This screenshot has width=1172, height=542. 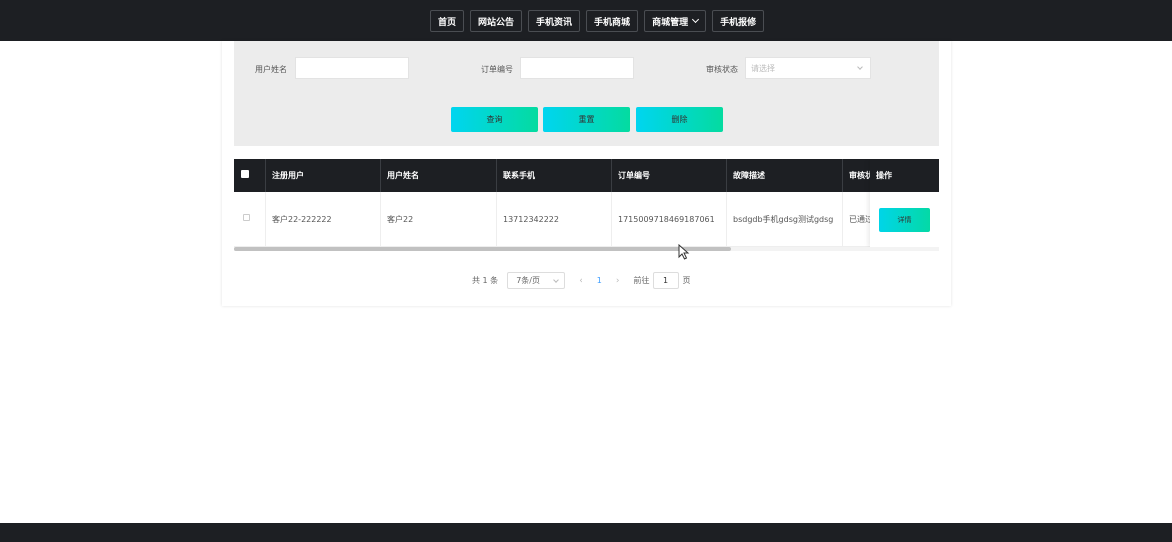 I want to click on row-select-cell, so click(x=250, y=219).